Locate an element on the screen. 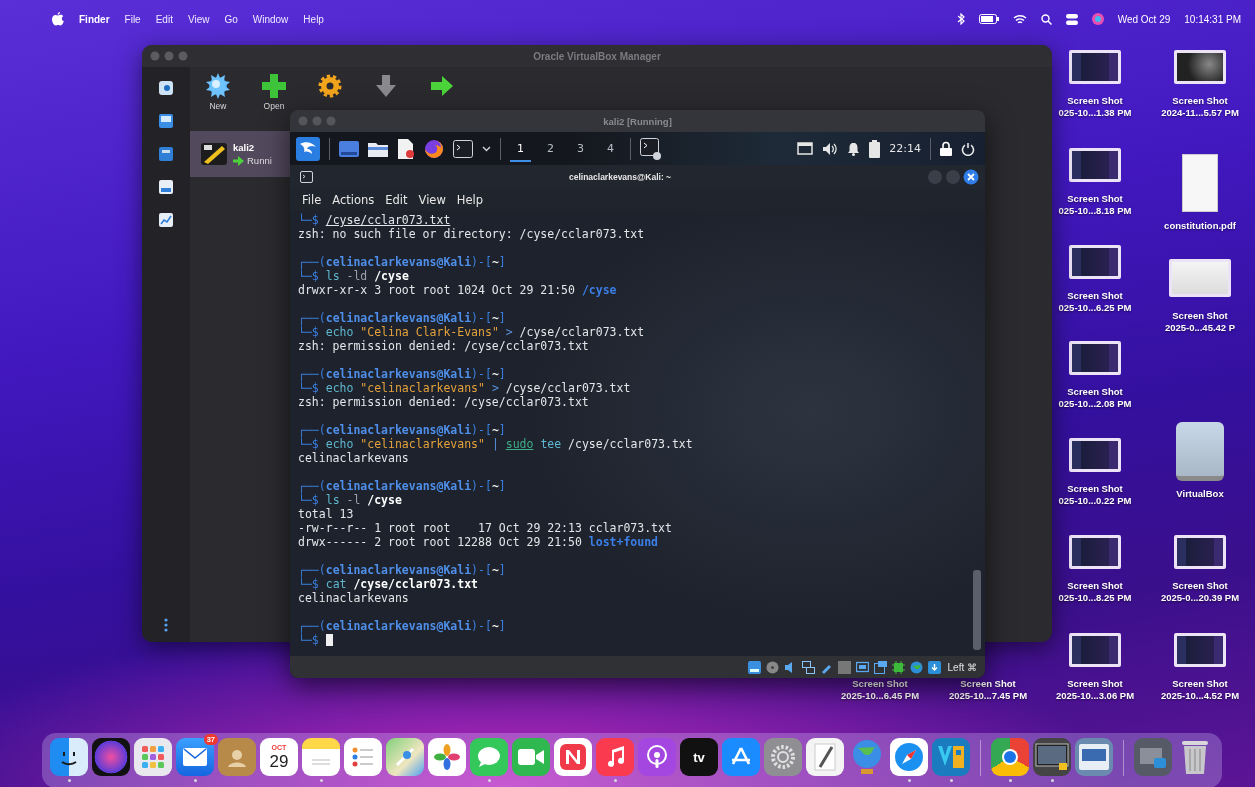 The height and width of the screenshot is (787, 1255). panel-clock: 22:14 is located at coordinates (905, 148).